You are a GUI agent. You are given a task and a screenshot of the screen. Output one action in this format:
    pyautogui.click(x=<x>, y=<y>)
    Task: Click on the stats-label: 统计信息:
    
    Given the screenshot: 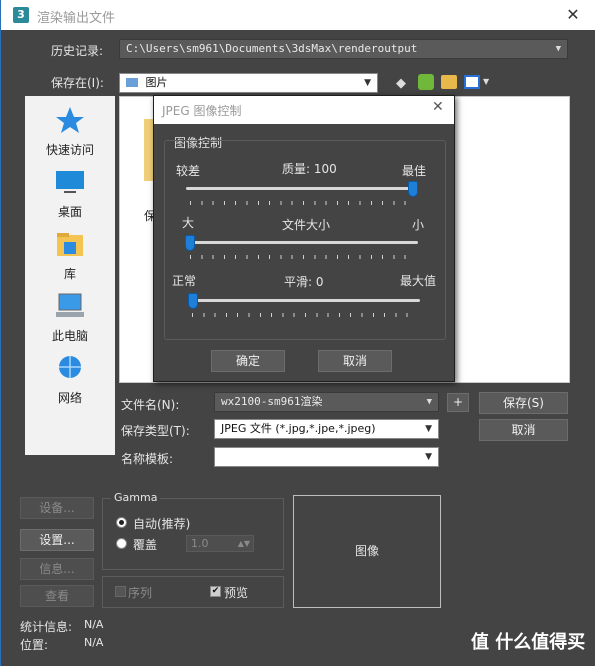 What is the action you would take?
    pyautogui.click(x=46, y=627)
    